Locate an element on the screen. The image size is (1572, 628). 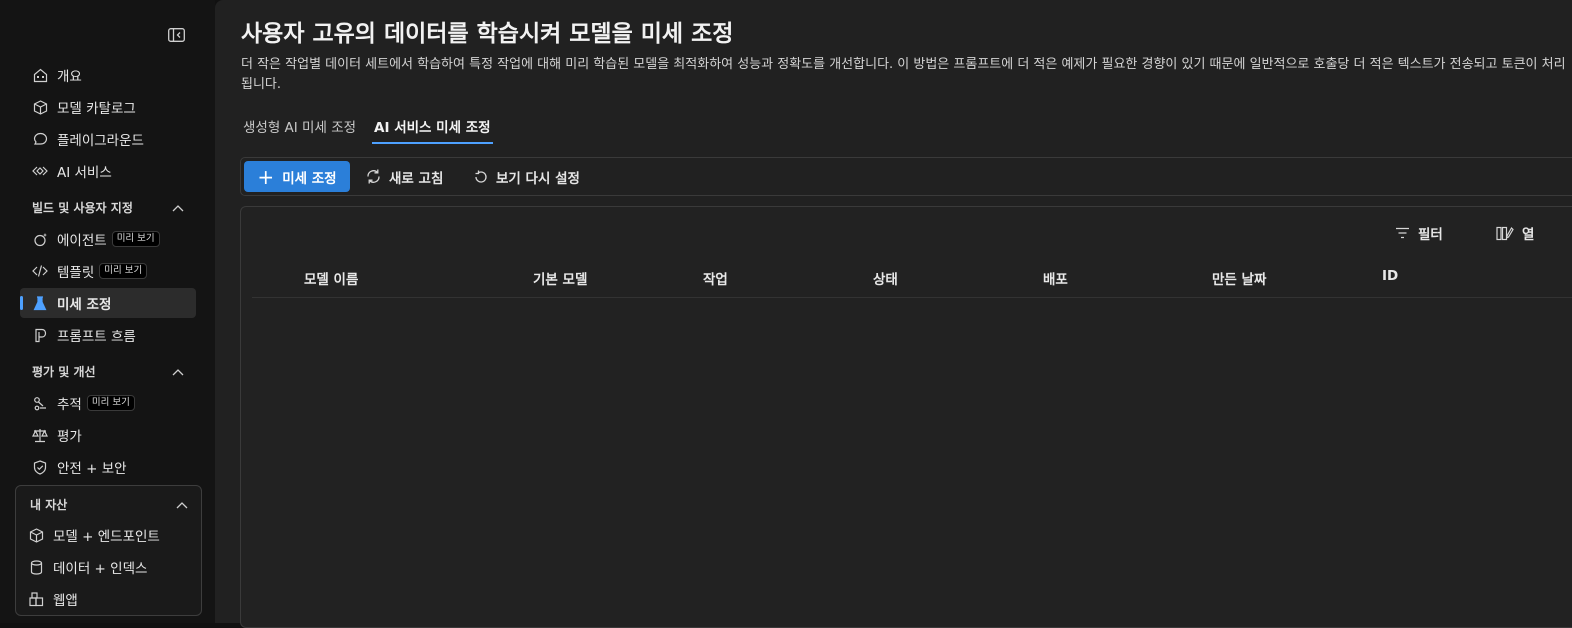
tab-ai-services-fine-tuning: AI 서비스 미세 조정 is located at coordinates (432, 130).